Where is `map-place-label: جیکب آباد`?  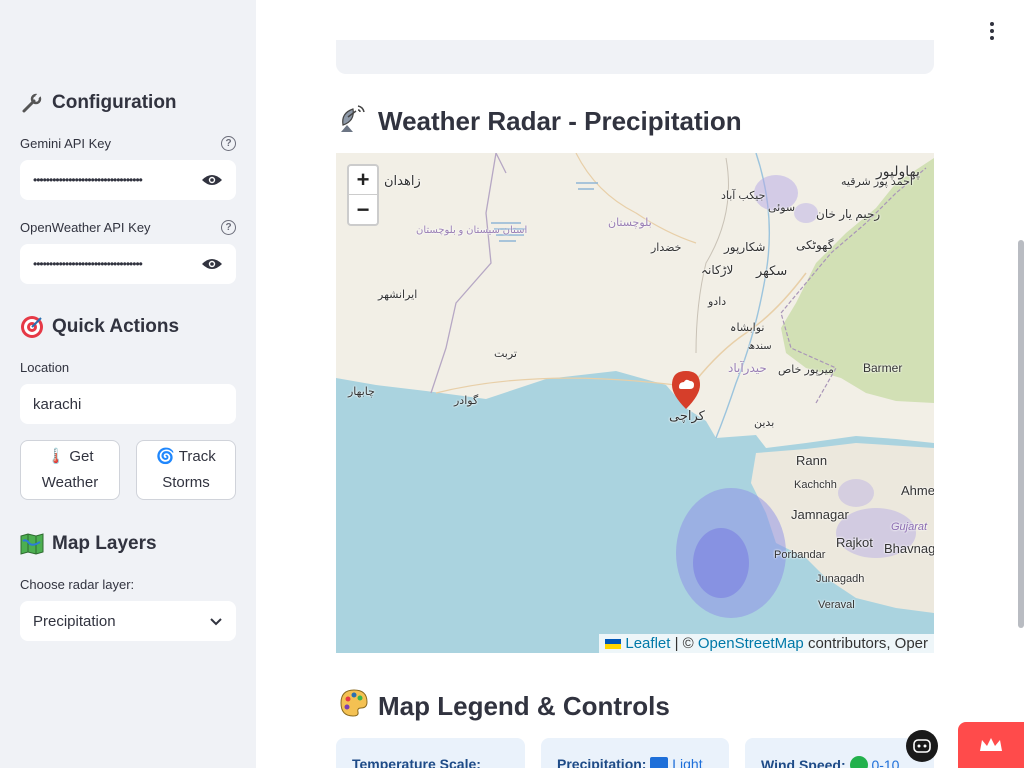
map-place-label: جیکب آباد is located at coordinates (743, 196).